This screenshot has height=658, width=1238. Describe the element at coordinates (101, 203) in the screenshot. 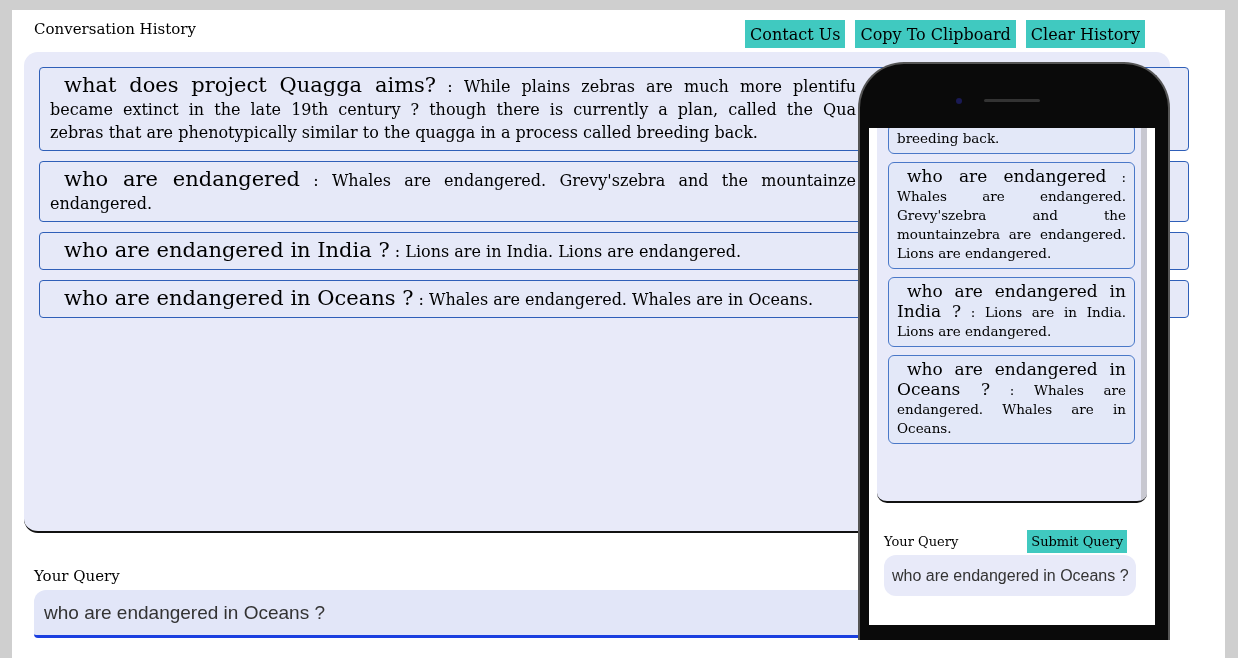

I see `answer-text: endangered.` at that location.